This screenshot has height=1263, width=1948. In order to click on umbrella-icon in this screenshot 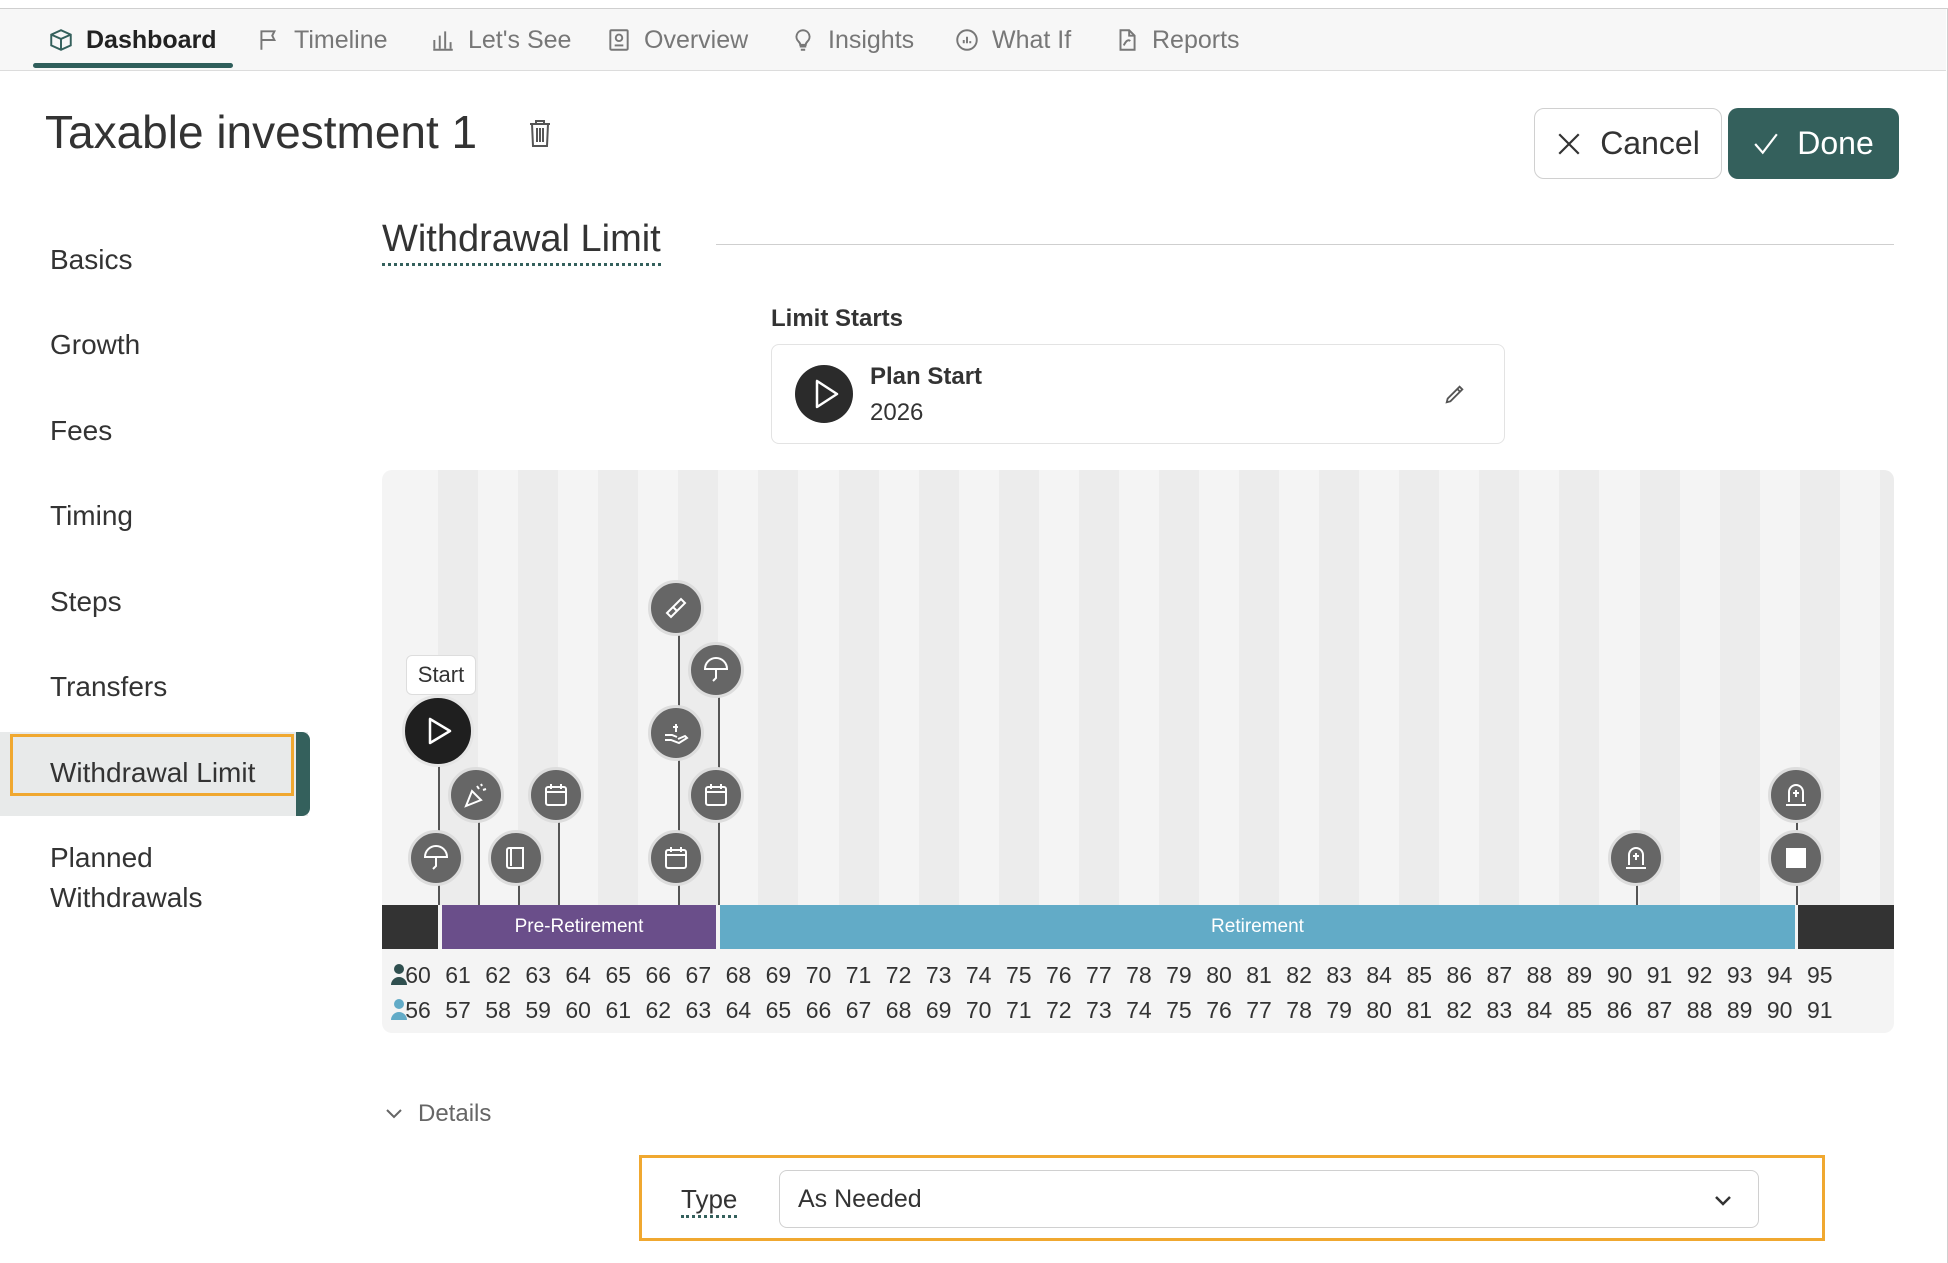, I will do `click(436, 857)`.